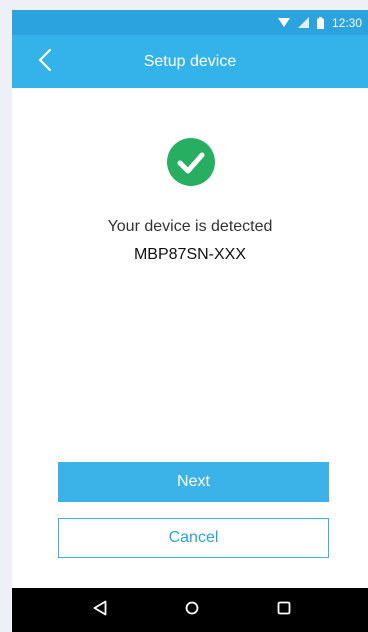  Describe the element at coordinates (346, 22) in the screenshot. I see `status-time: 12:30` at that location.